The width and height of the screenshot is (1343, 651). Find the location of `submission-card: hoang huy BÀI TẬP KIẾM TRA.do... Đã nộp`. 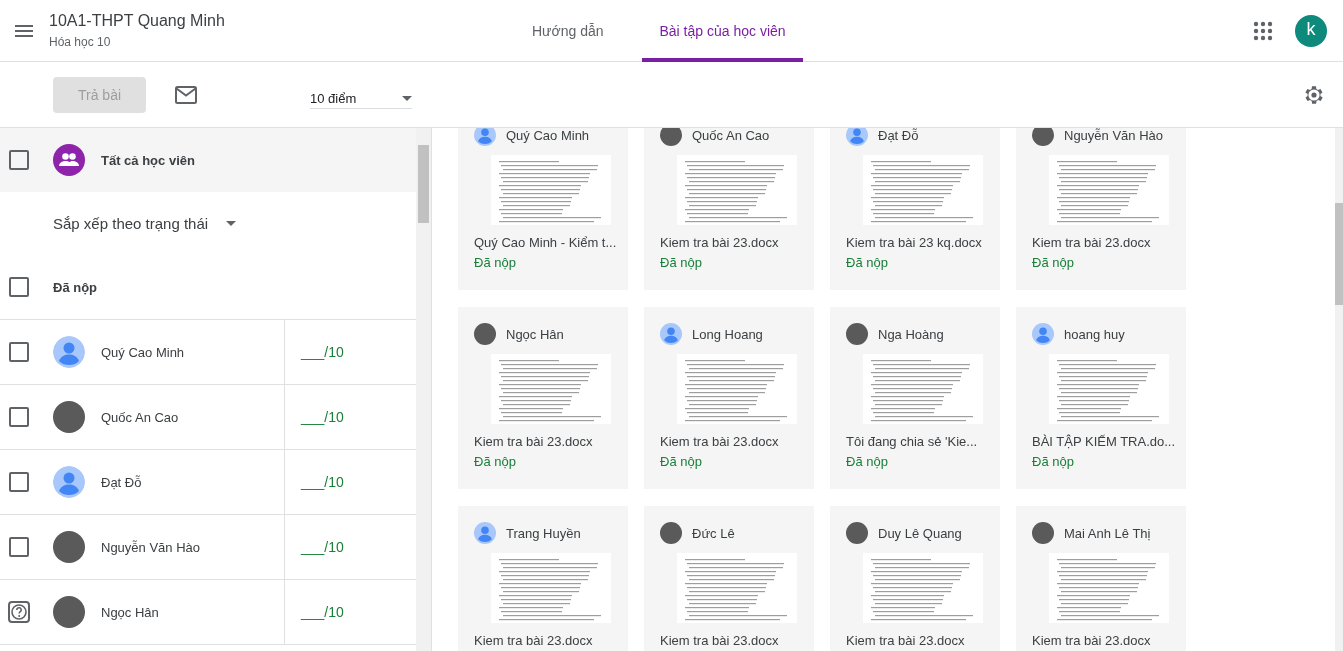

submission-card: hoang huy BÀI TẬP KIẾM TRA.do... Đã nộp is located at coordinates (1101, 398).